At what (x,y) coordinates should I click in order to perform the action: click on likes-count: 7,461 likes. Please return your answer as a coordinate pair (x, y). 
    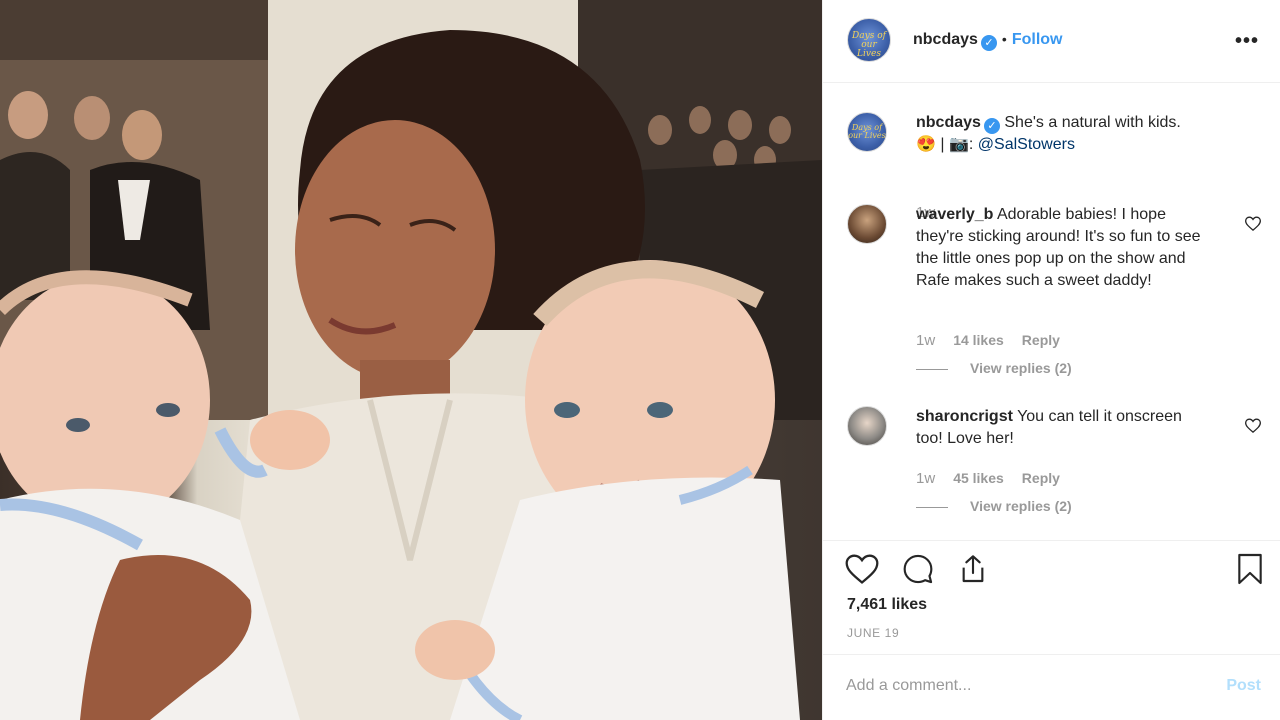
    Looking at the image, I should click on (887, 605).